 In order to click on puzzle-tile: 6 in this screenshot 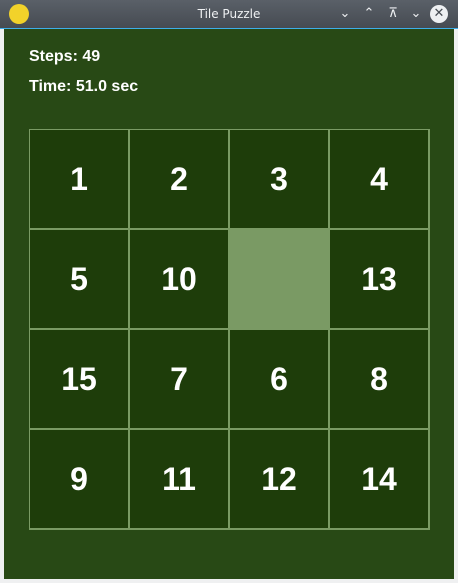, I will do `click(280, 380)`.